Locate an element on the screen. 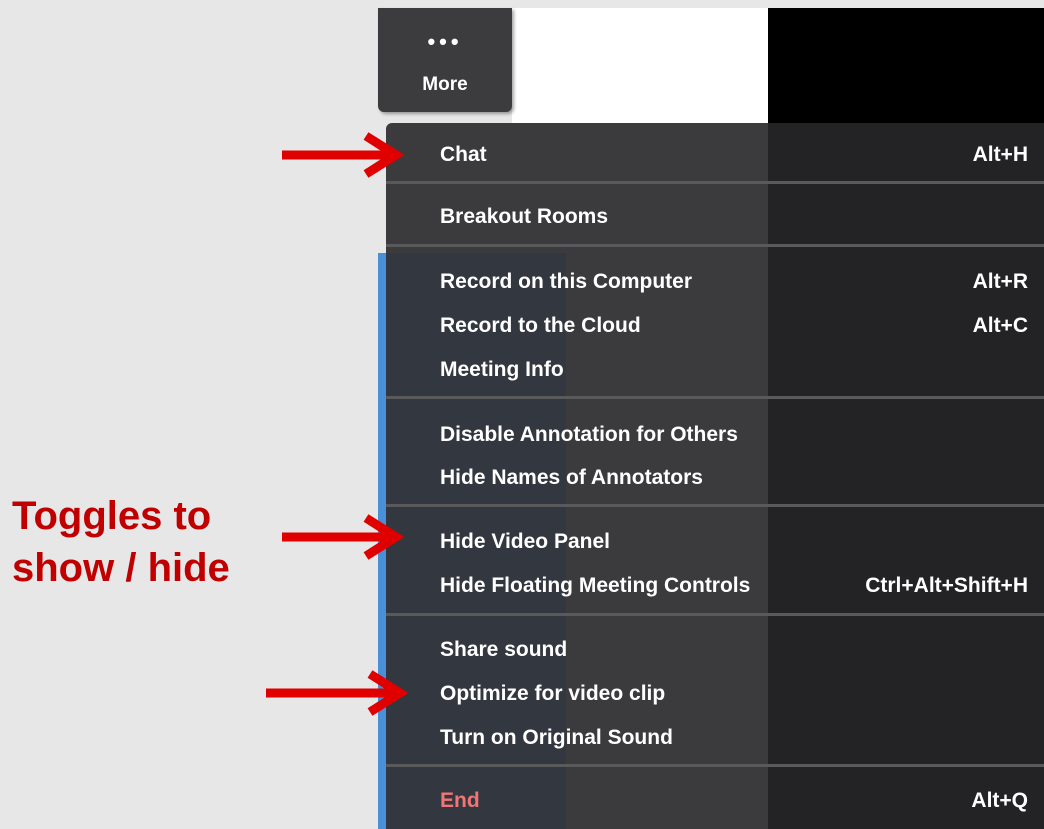 This screenshot has height=829, width=1044. menu-item-hide-video-panel: Hide Video Panel is located at coordinates (715, 542).